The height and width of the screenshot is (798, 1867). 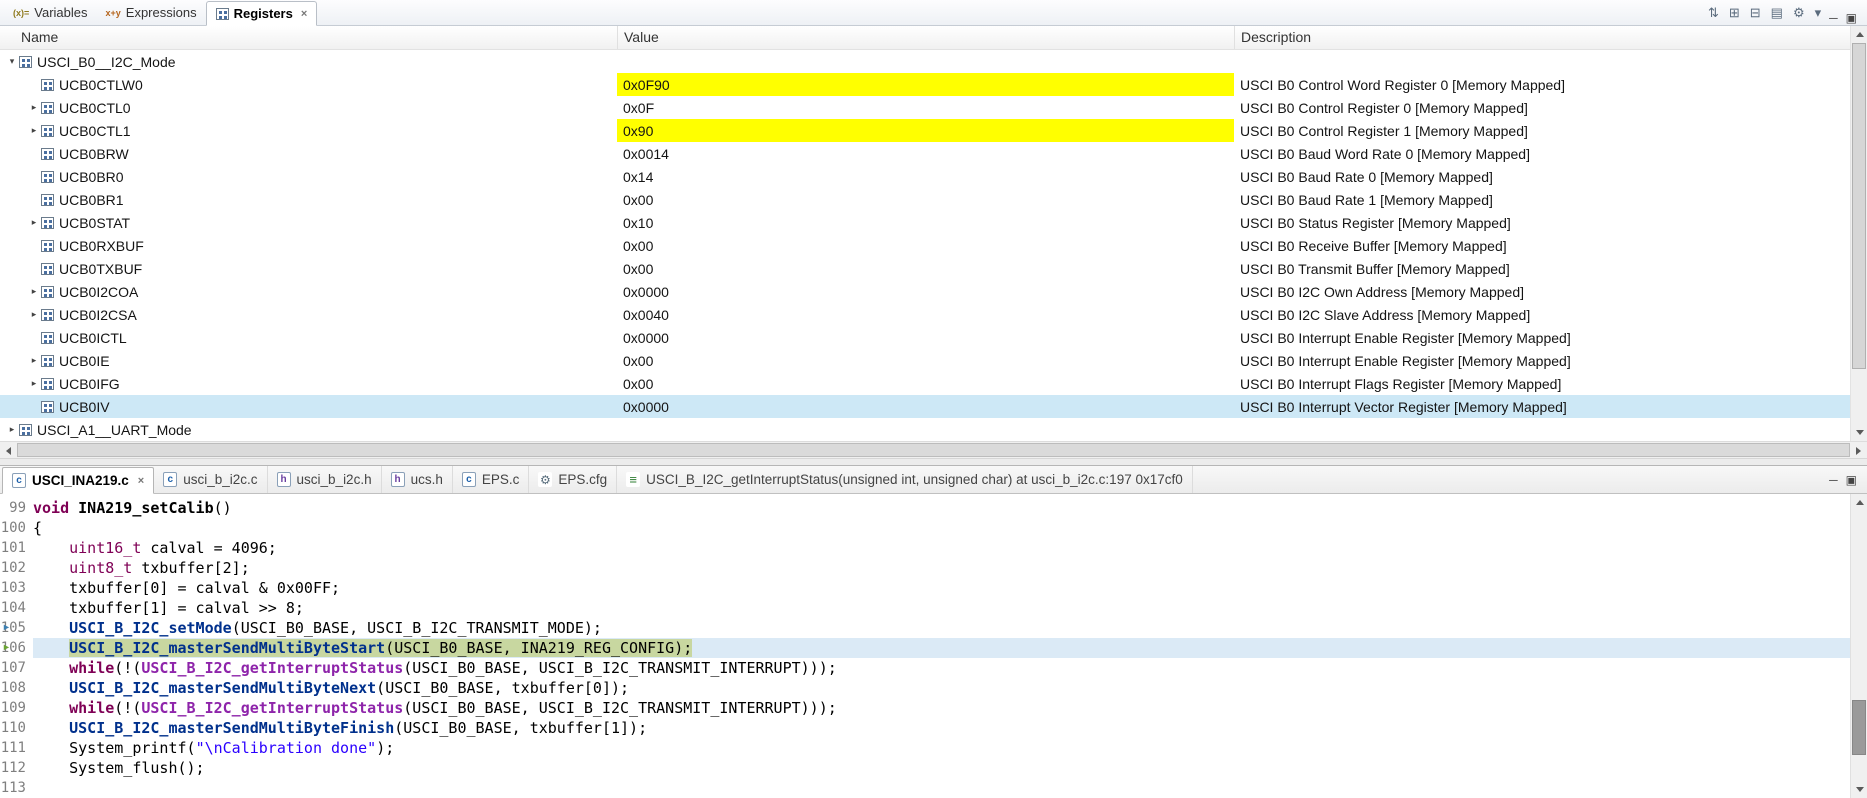 What do you see at coordinates (8, 450) in the screenshot?
I see `scroll-left-icon` at bounding box center [8, 450].